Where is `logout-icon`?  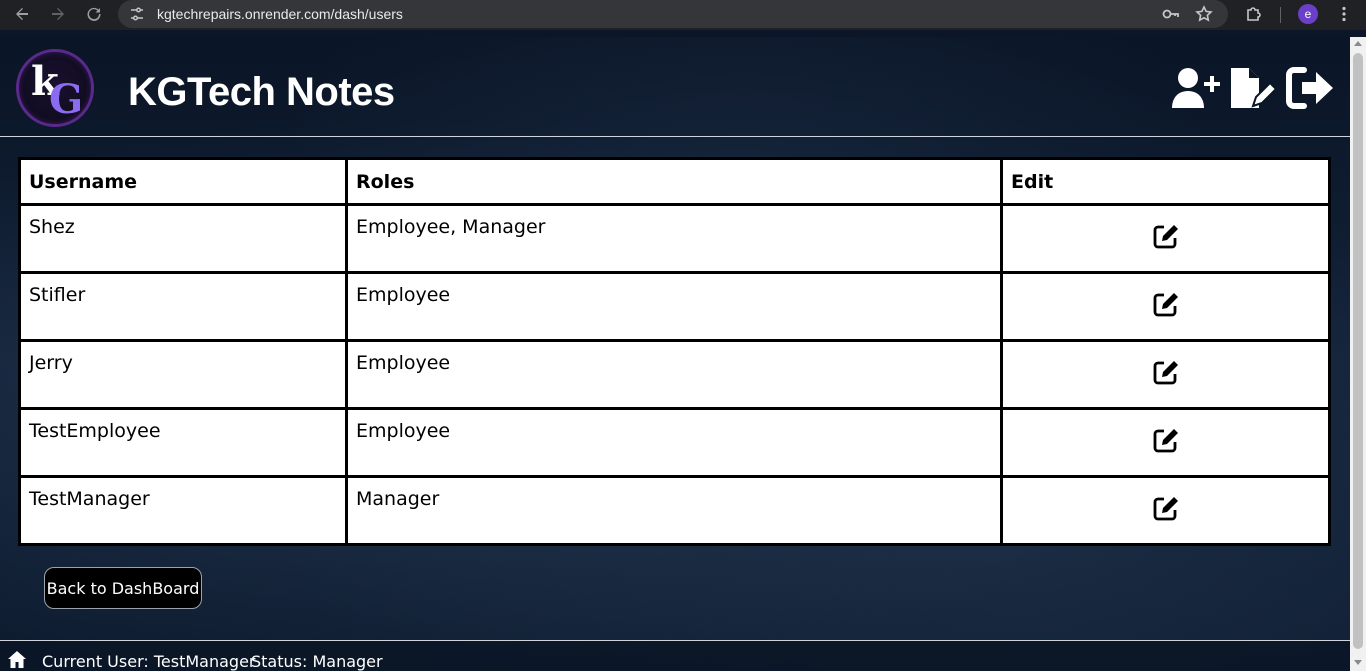 logout-icon is located at coordinates (1309, 88).